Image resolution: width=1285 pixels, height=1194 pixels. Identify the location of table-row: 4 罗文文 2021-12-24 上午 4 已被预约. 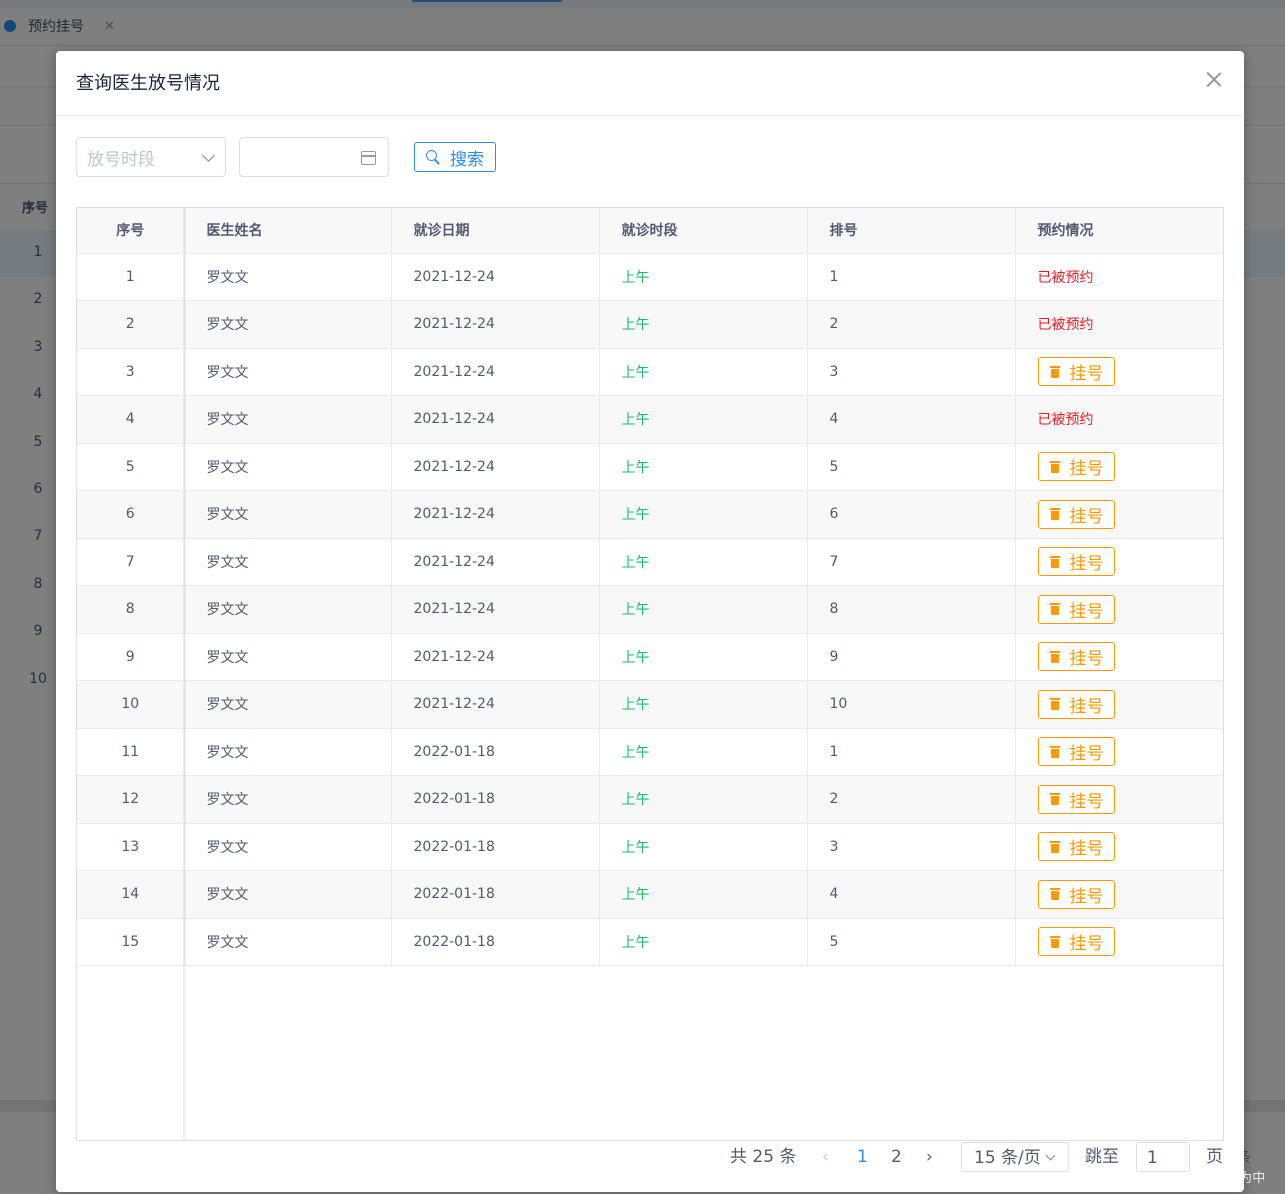
(650, 419).